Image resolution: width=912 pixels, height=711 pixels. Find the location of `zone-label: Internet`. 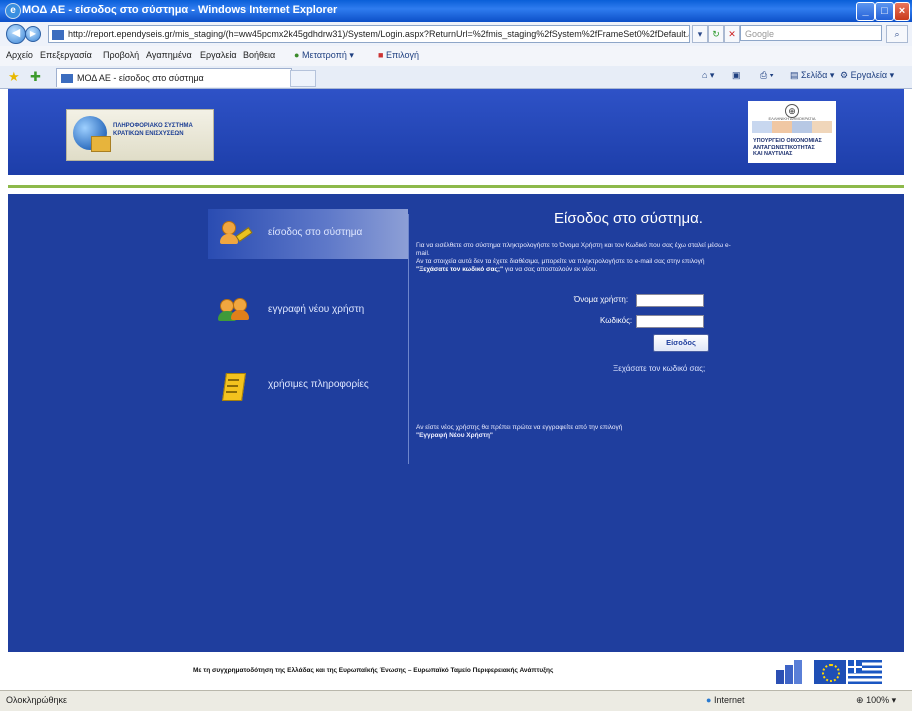

zone-label: Internet is located at coordinates (729, 700).